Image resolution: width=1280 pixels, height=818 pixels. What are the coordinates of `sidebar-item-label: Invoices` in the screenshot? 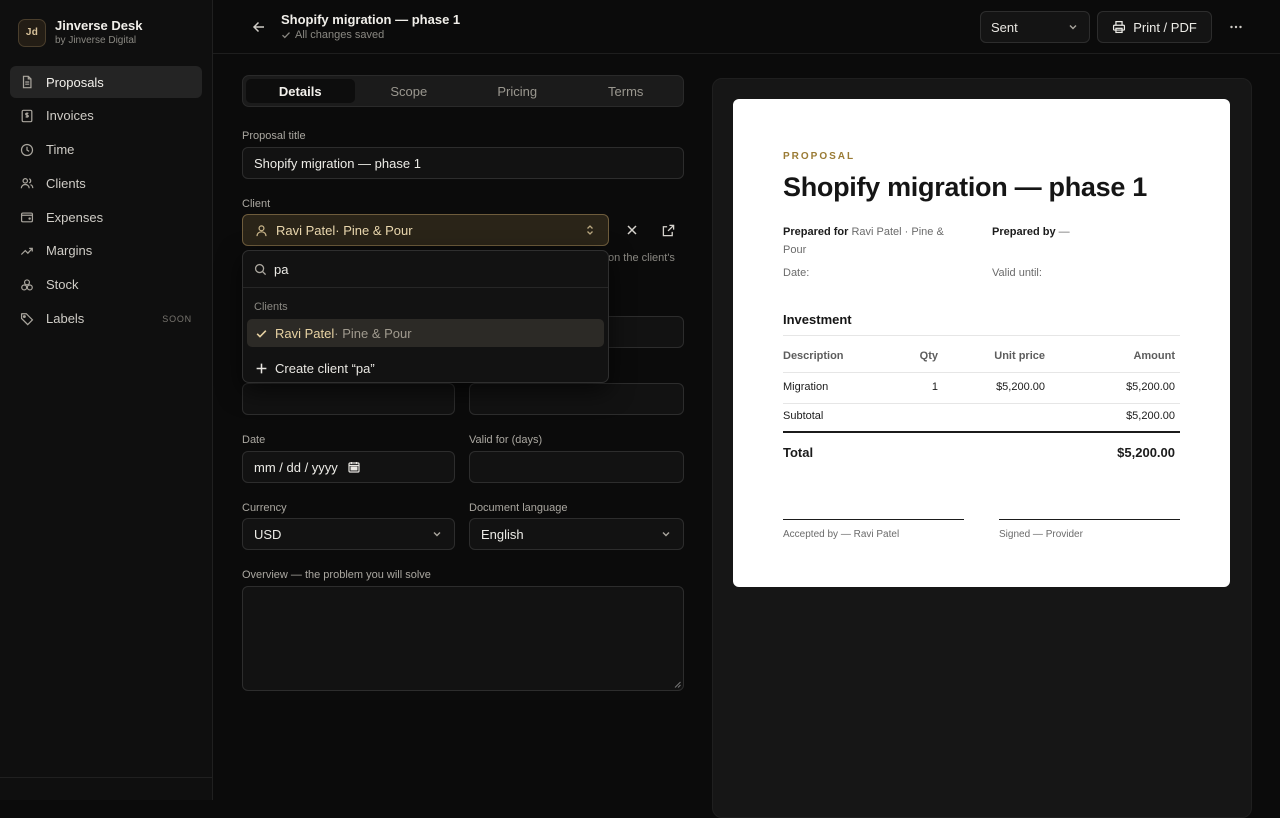 It's located at (70, 116).